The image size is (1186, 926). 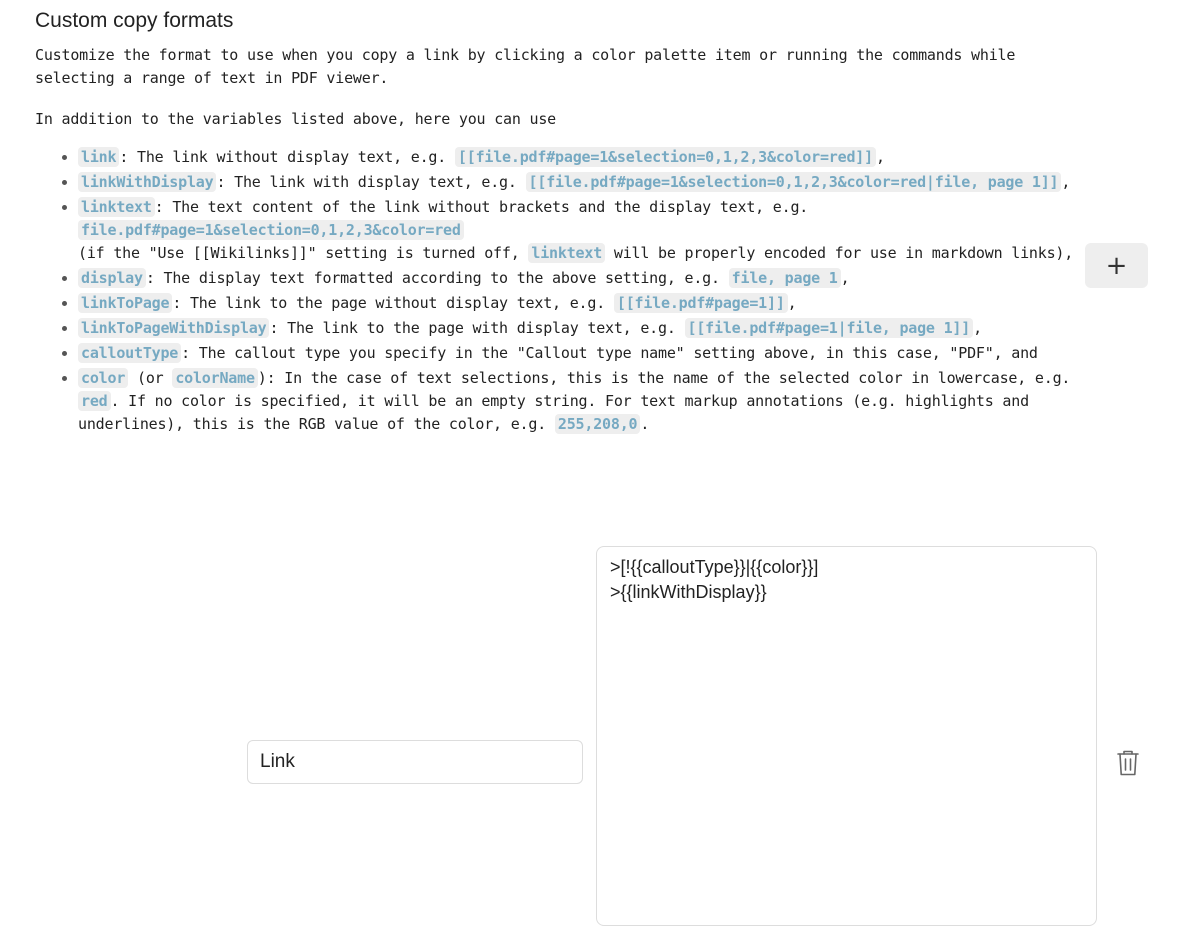 What do you see at coordinates (112, 278) in the screenshot?
I see `variable-name: display` at bounding box center [112, 278].